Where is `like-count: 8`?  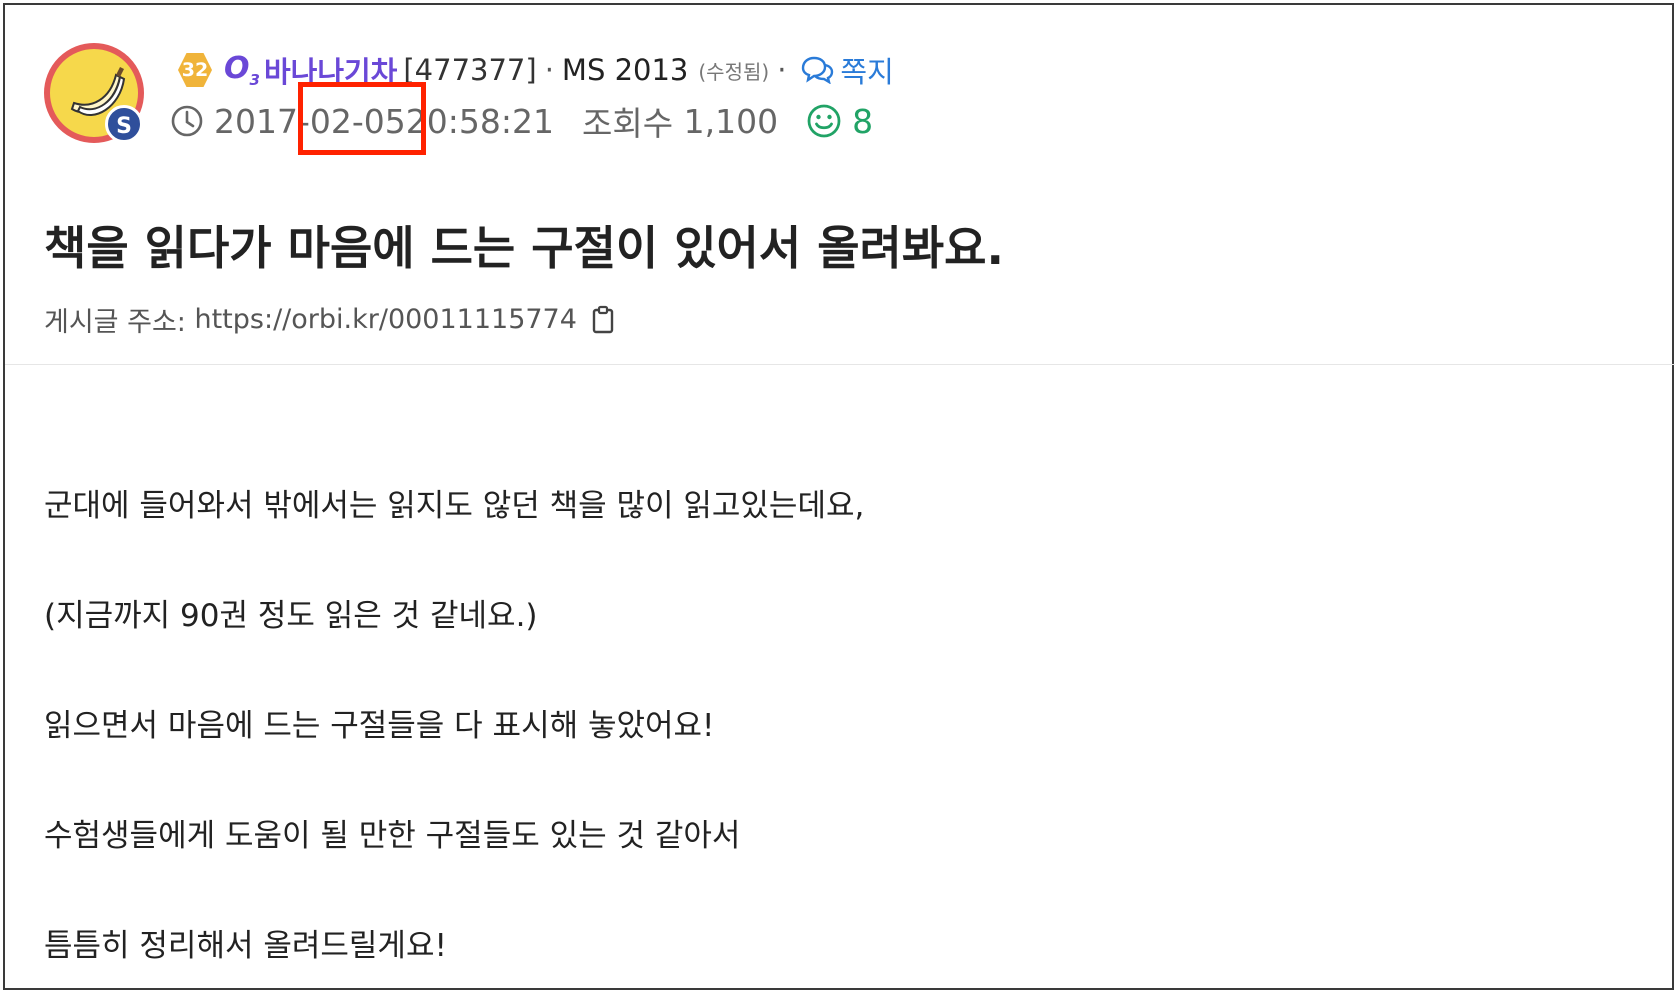 like-count: 8 is located at coordinates (863, 121).